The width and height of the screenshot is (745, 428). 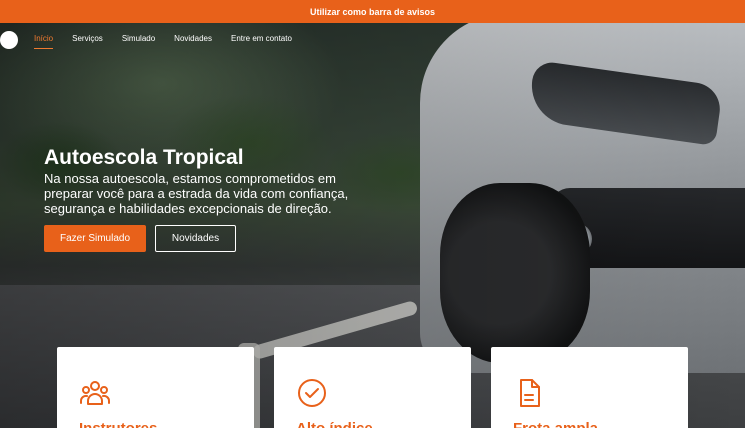 What do you see at coordinates (144, 157) in the screenshot?
I see `hero-title: Autoescola Tropical` at bounding box center [144, 157].